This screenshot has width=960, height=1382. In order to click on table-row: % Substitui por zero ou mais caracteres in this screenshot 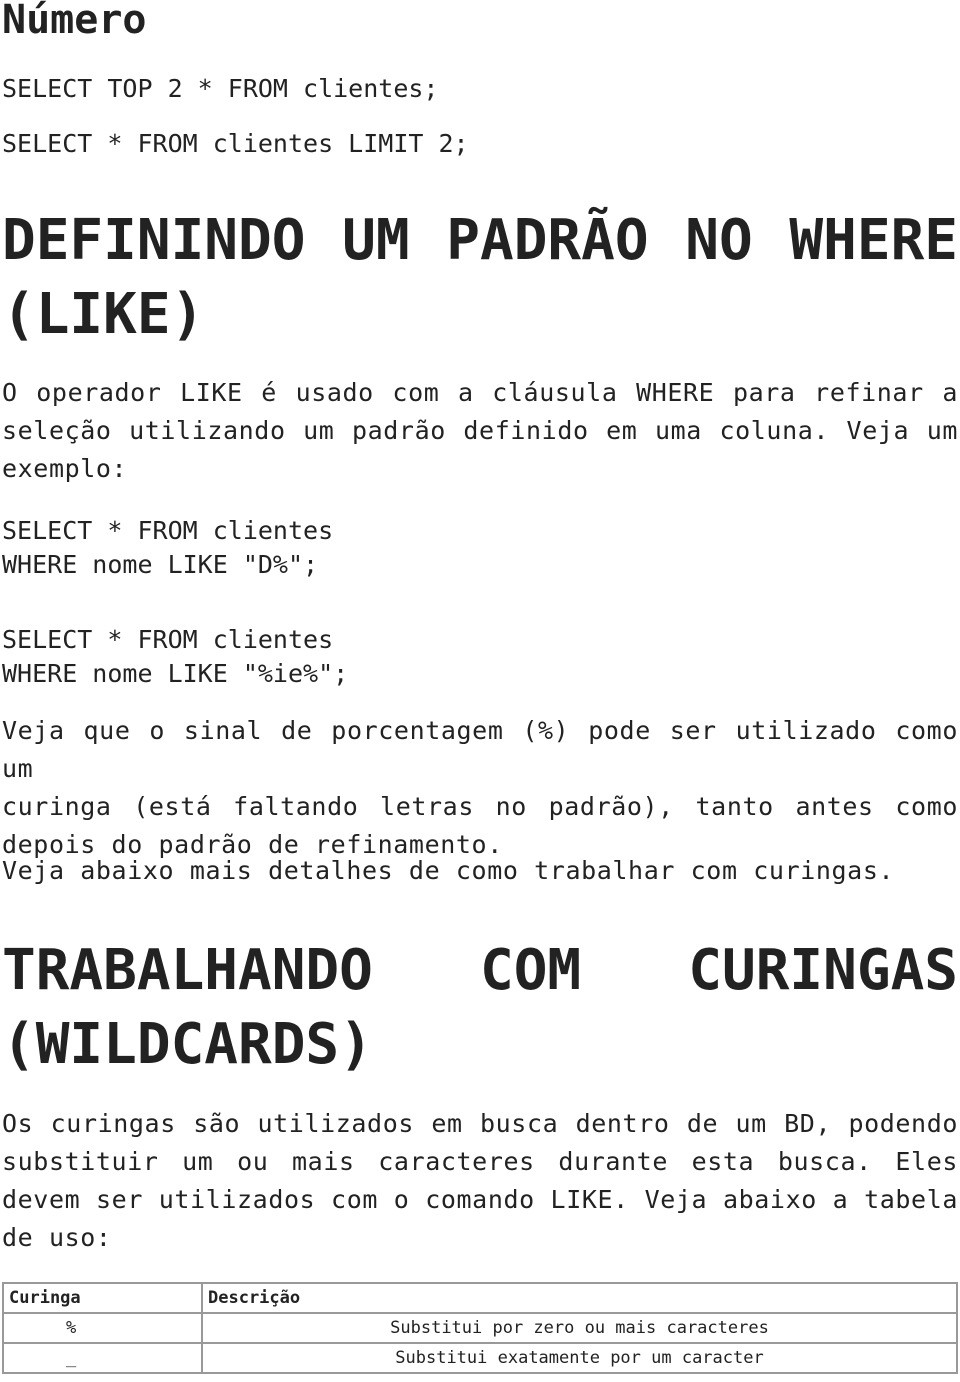, I will do `click(480, 1328)`.